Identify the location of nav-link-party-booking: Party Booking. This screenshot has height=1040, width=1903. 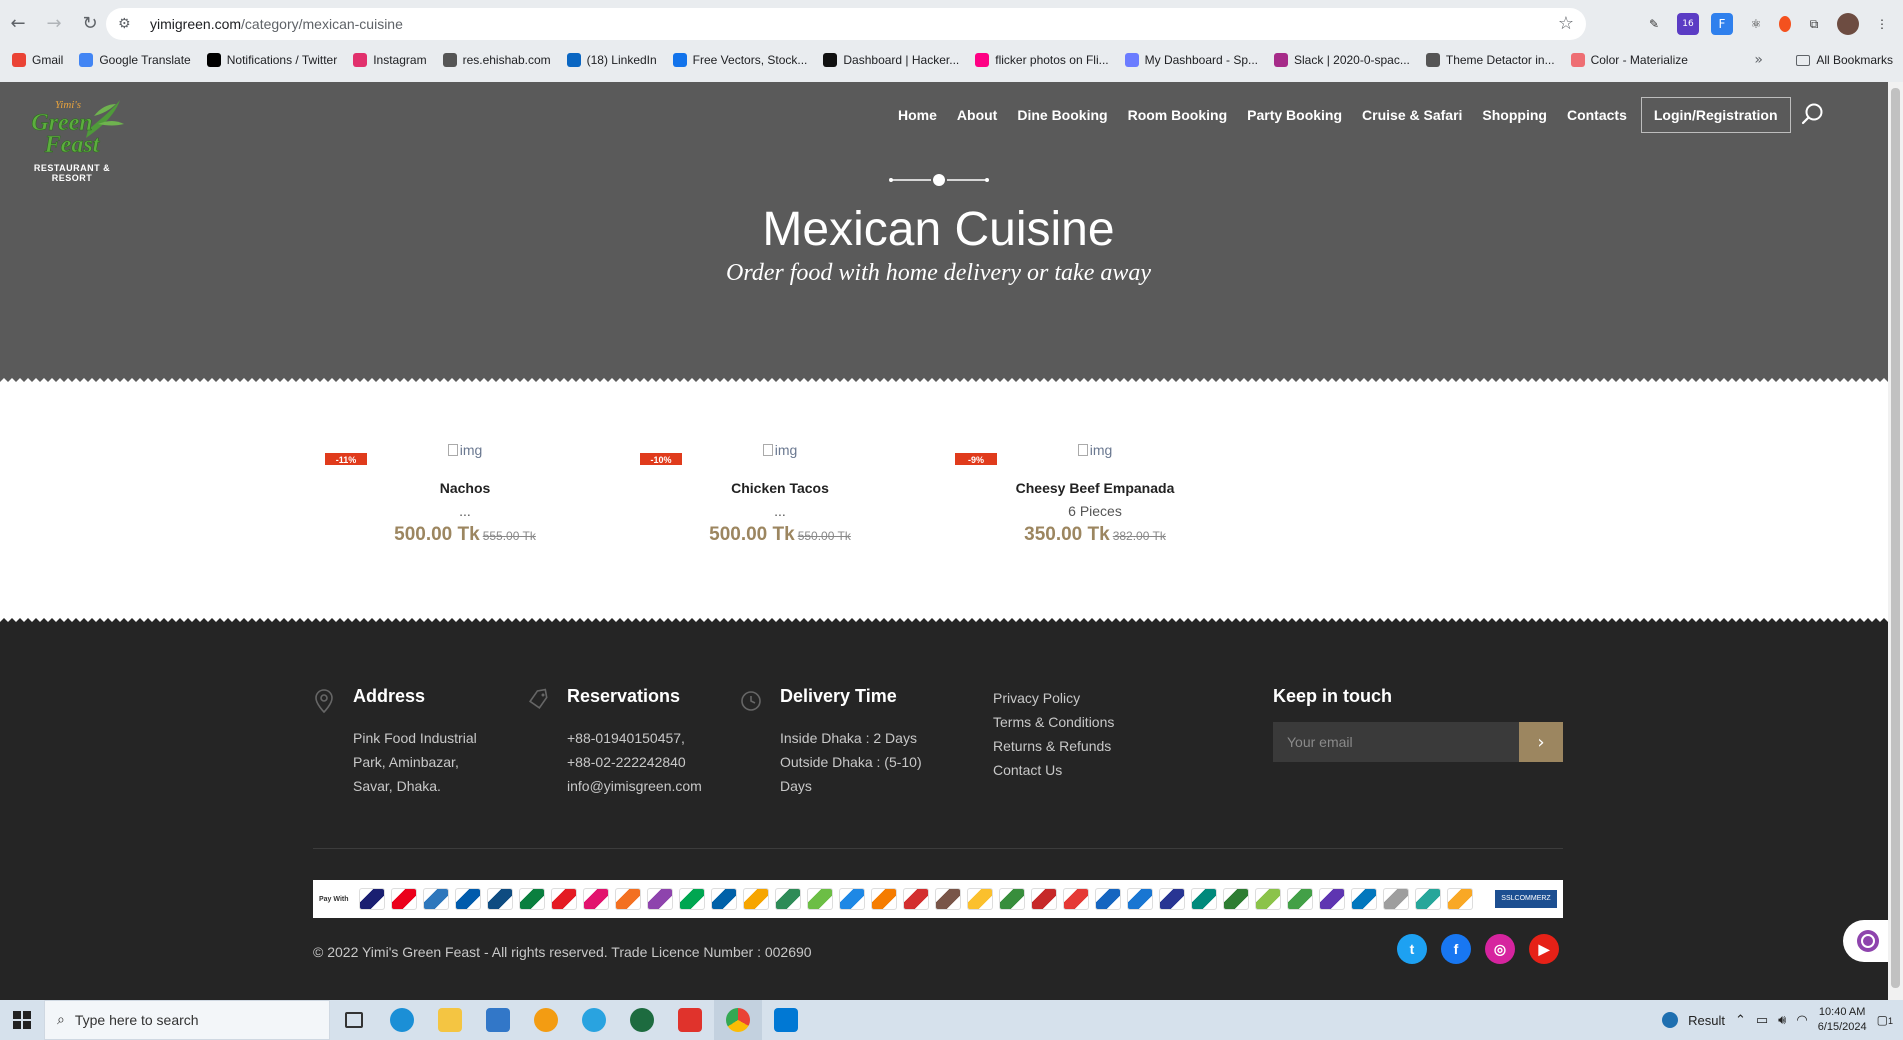
(1294, 115).